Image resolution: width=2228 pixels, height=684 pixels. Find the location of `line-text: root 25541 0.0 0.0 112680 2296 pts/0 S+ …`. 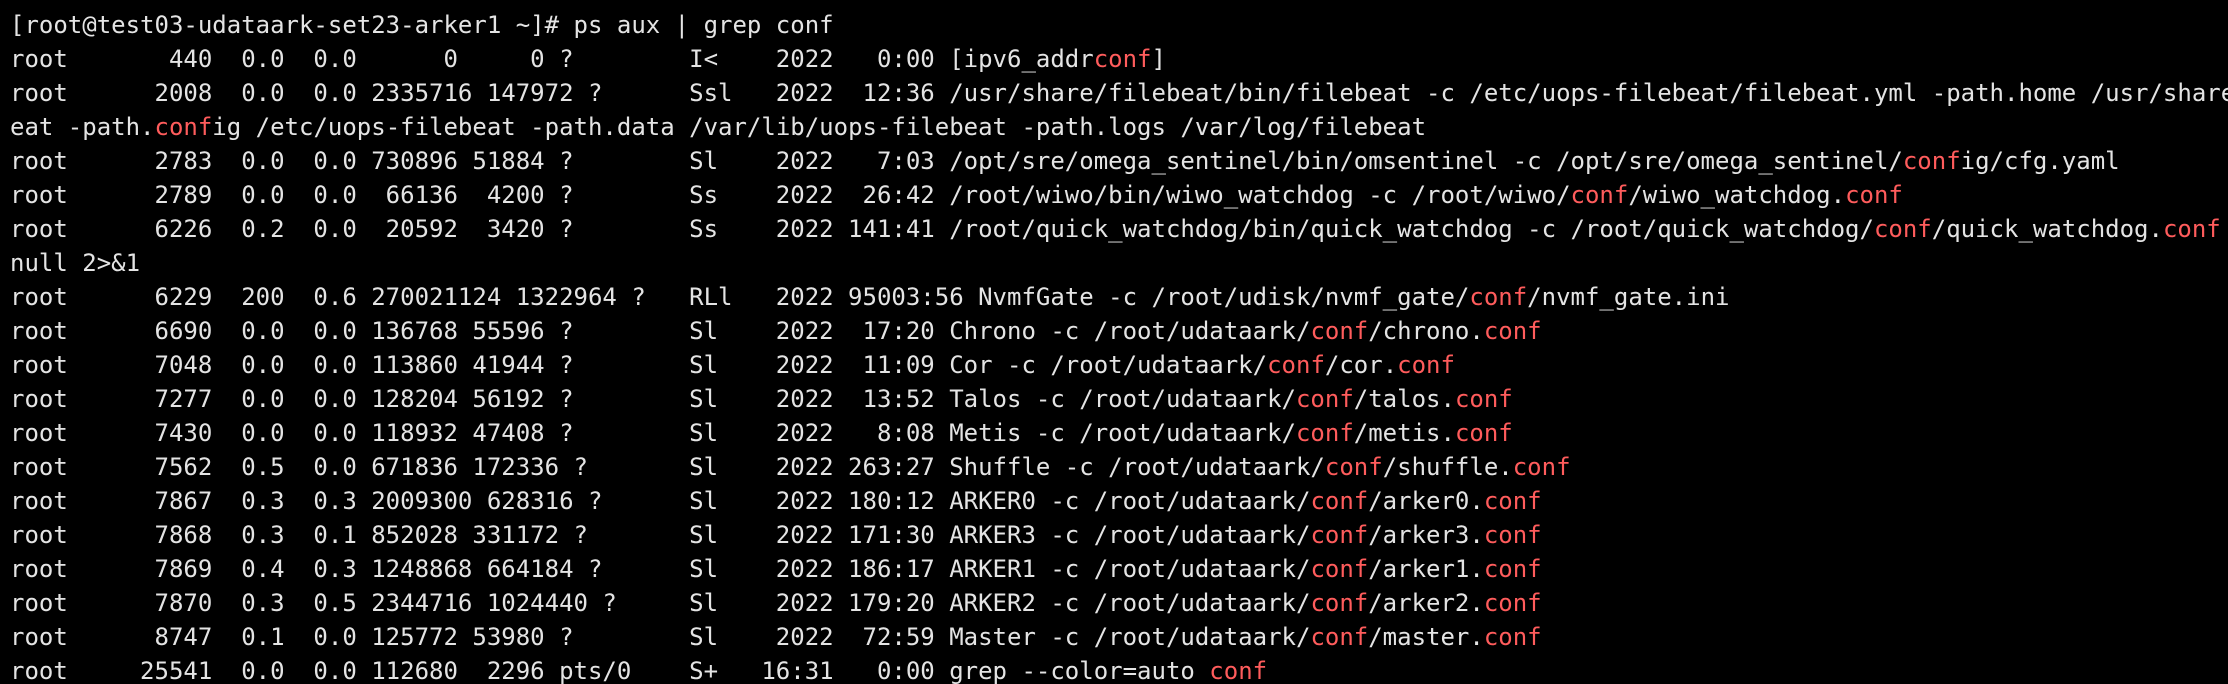

line-text: root 25541 0.0 0.0 112680 2296 pts/0 S+ … is located at coordinates (610, 670).